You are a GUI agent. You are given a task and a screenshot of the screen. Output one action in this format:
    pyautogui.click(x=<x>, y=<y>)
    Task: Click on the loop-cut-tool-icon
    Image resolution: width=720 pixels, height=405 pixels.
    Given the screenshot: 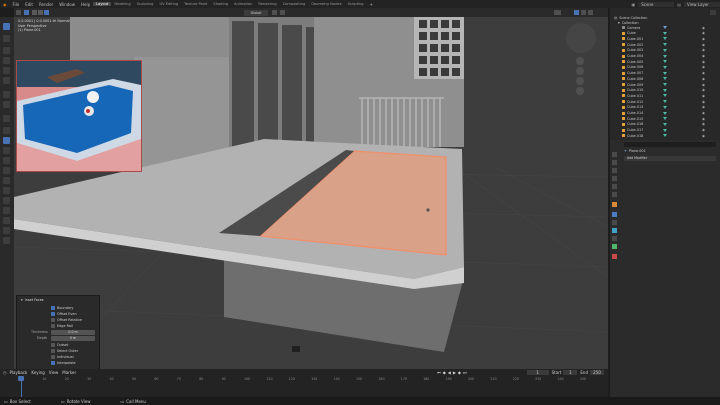 What is the action you would take?
    pyautogui.click(x=6, y=160)
    